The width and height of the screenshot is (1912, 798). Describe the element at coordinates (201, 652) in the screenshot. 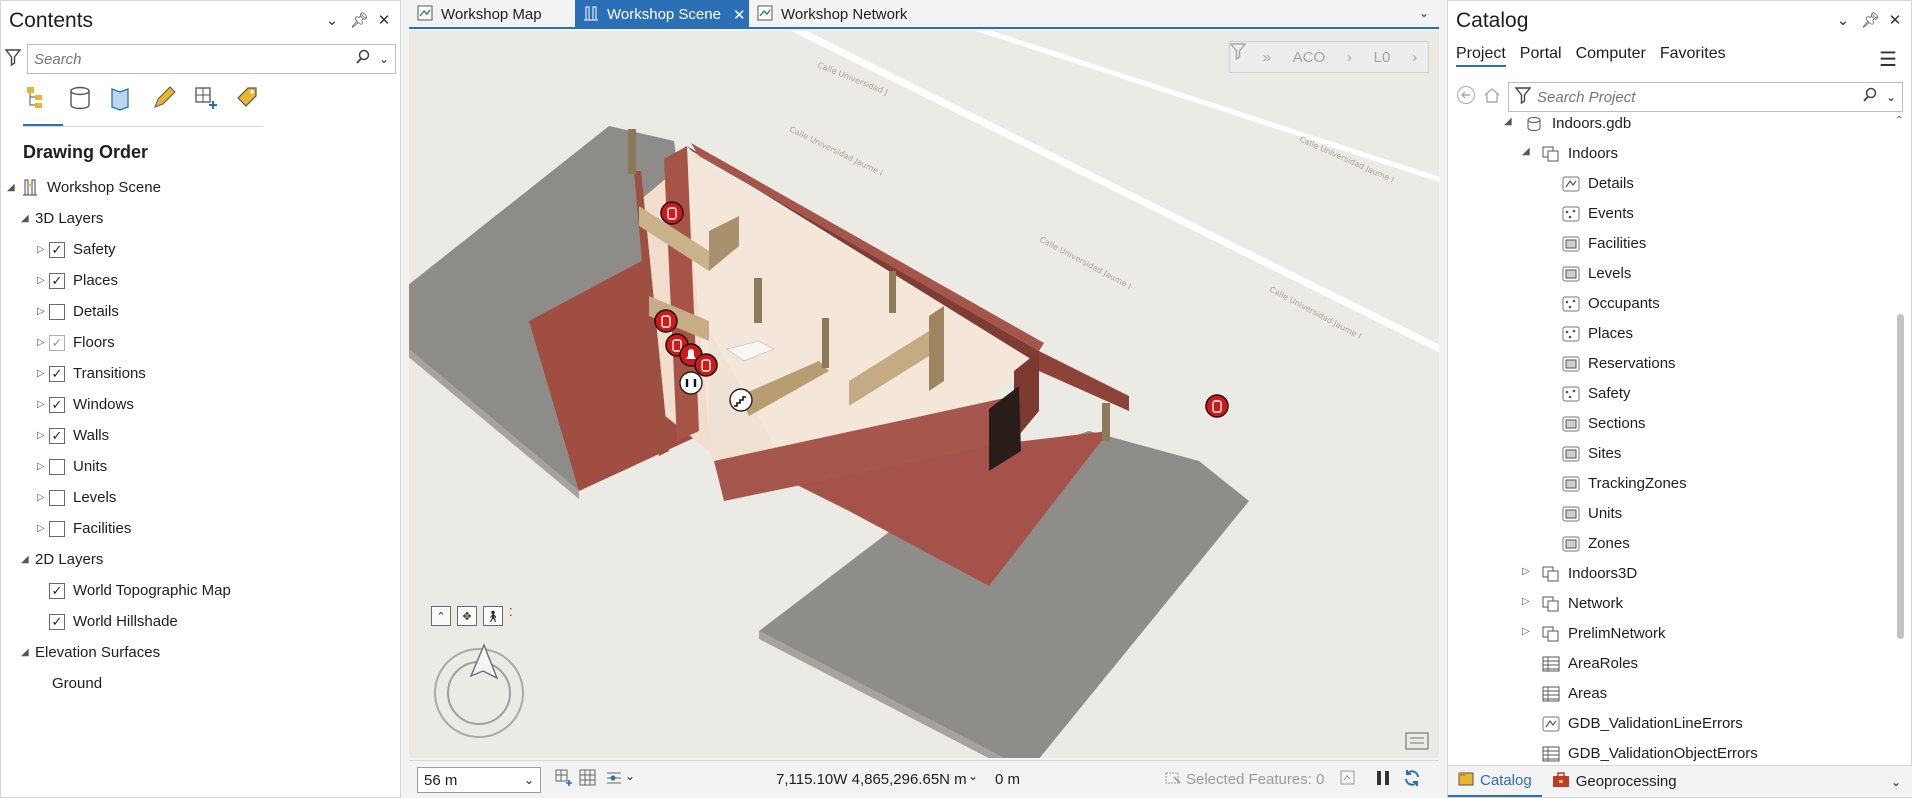

I see `tree-group-elevation-surfaces: ◢ Elevation Surfaces` at that location.